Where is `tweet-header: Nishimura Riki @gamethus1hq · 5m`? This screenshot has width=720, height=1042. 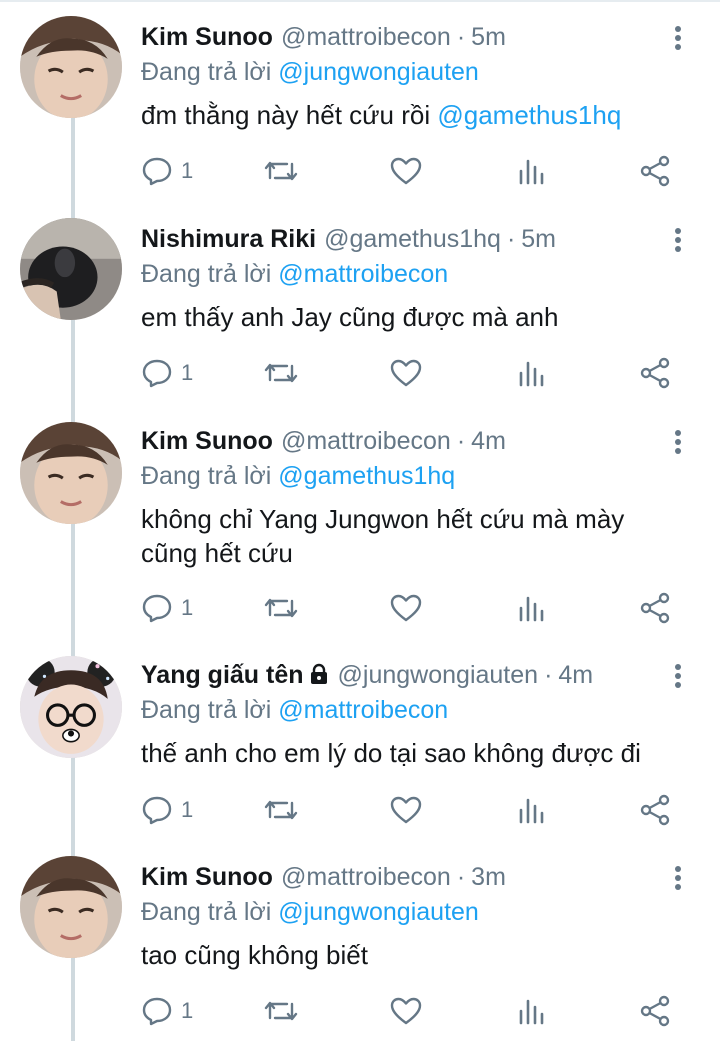 tweet-header: Nishimura Riki @gamethus1hq · 5m is located at coordinates (348, 239).